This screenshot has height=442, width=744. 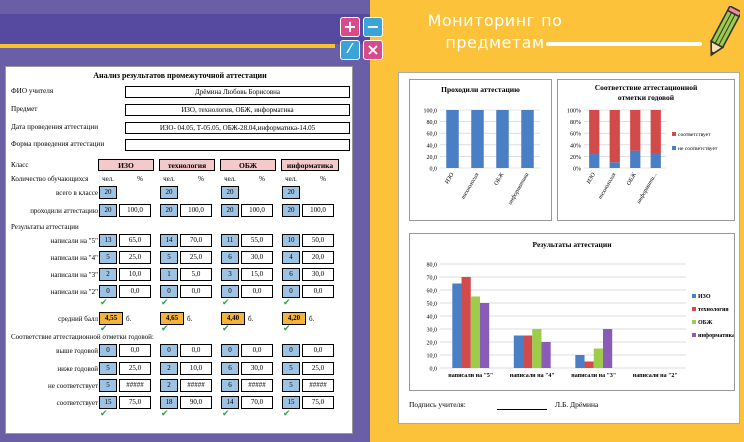 What do you see at coordinates (432, 158) in the screenshot?
I see `y-tick-label: 20,0` at bounding box center [432, 158].